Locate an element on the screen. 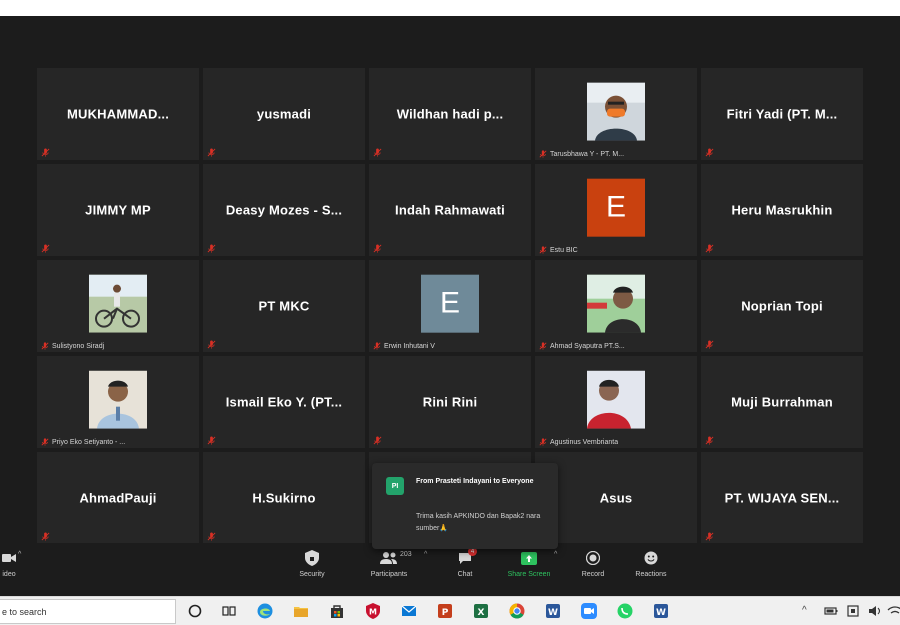  participant-caption-name: Sulistyono Siradj is located at coordinates (78, 346).